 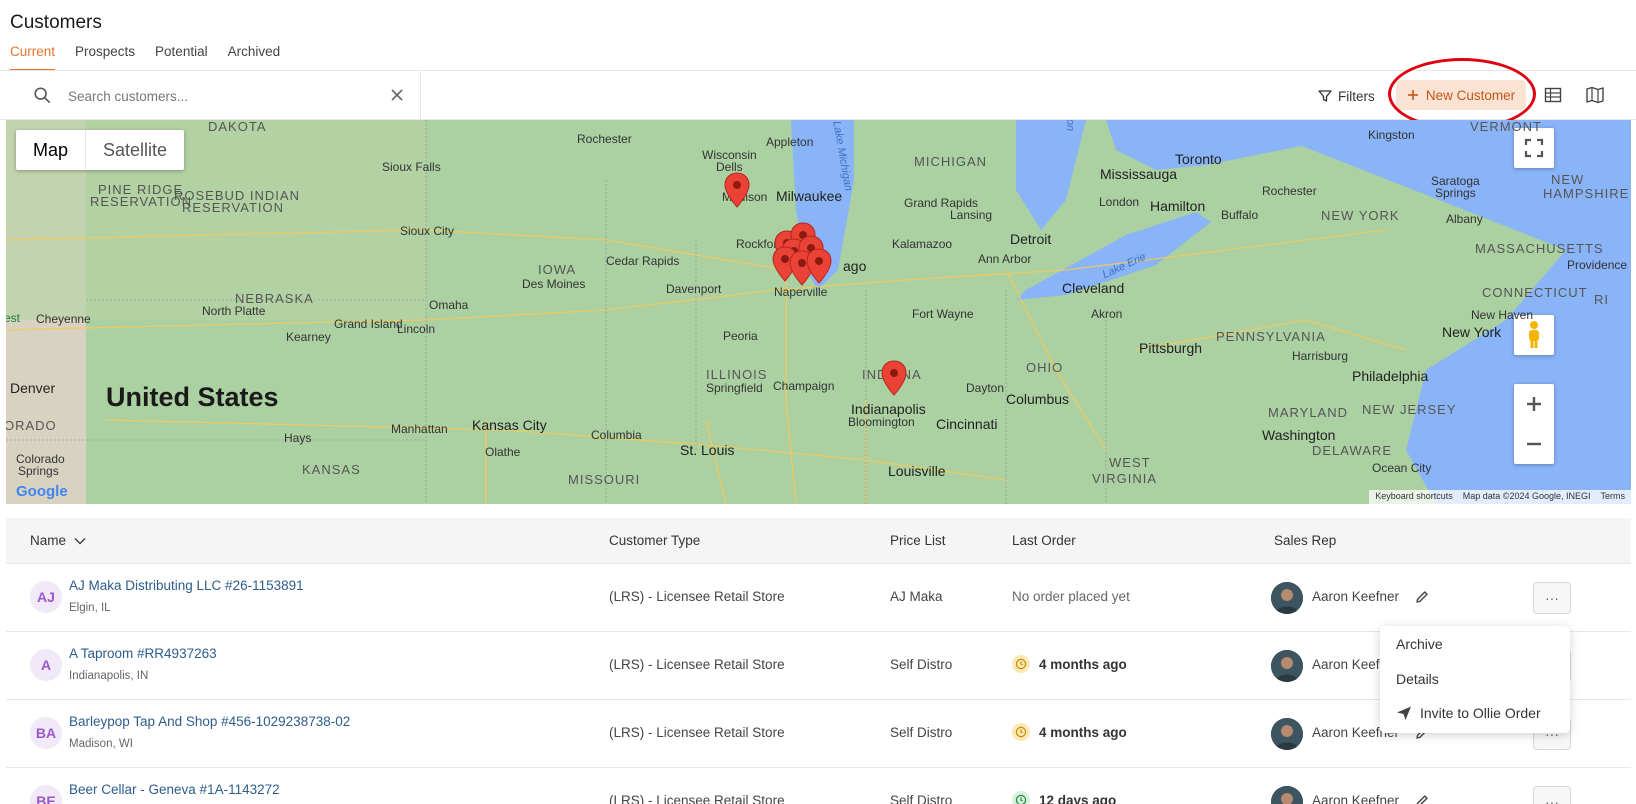 I want to click on search-input, so click(x=223, y=96).